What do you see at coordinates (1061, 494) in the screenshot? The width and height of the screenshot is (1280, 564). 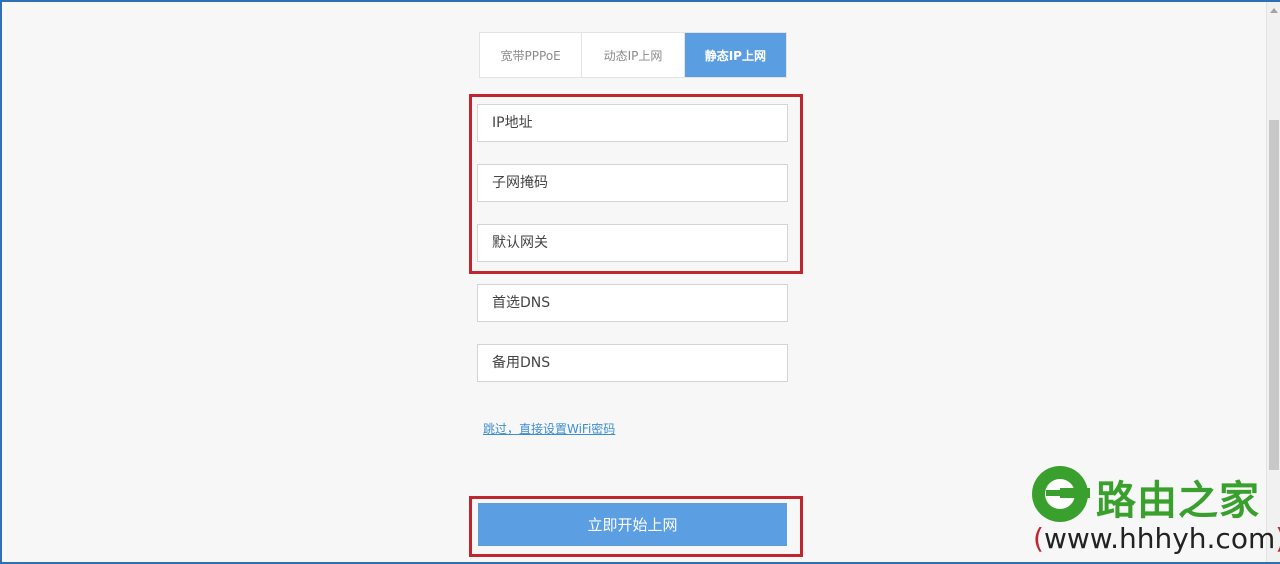 I see `watermark-logo-icon` at bounding box center [1061, 494].